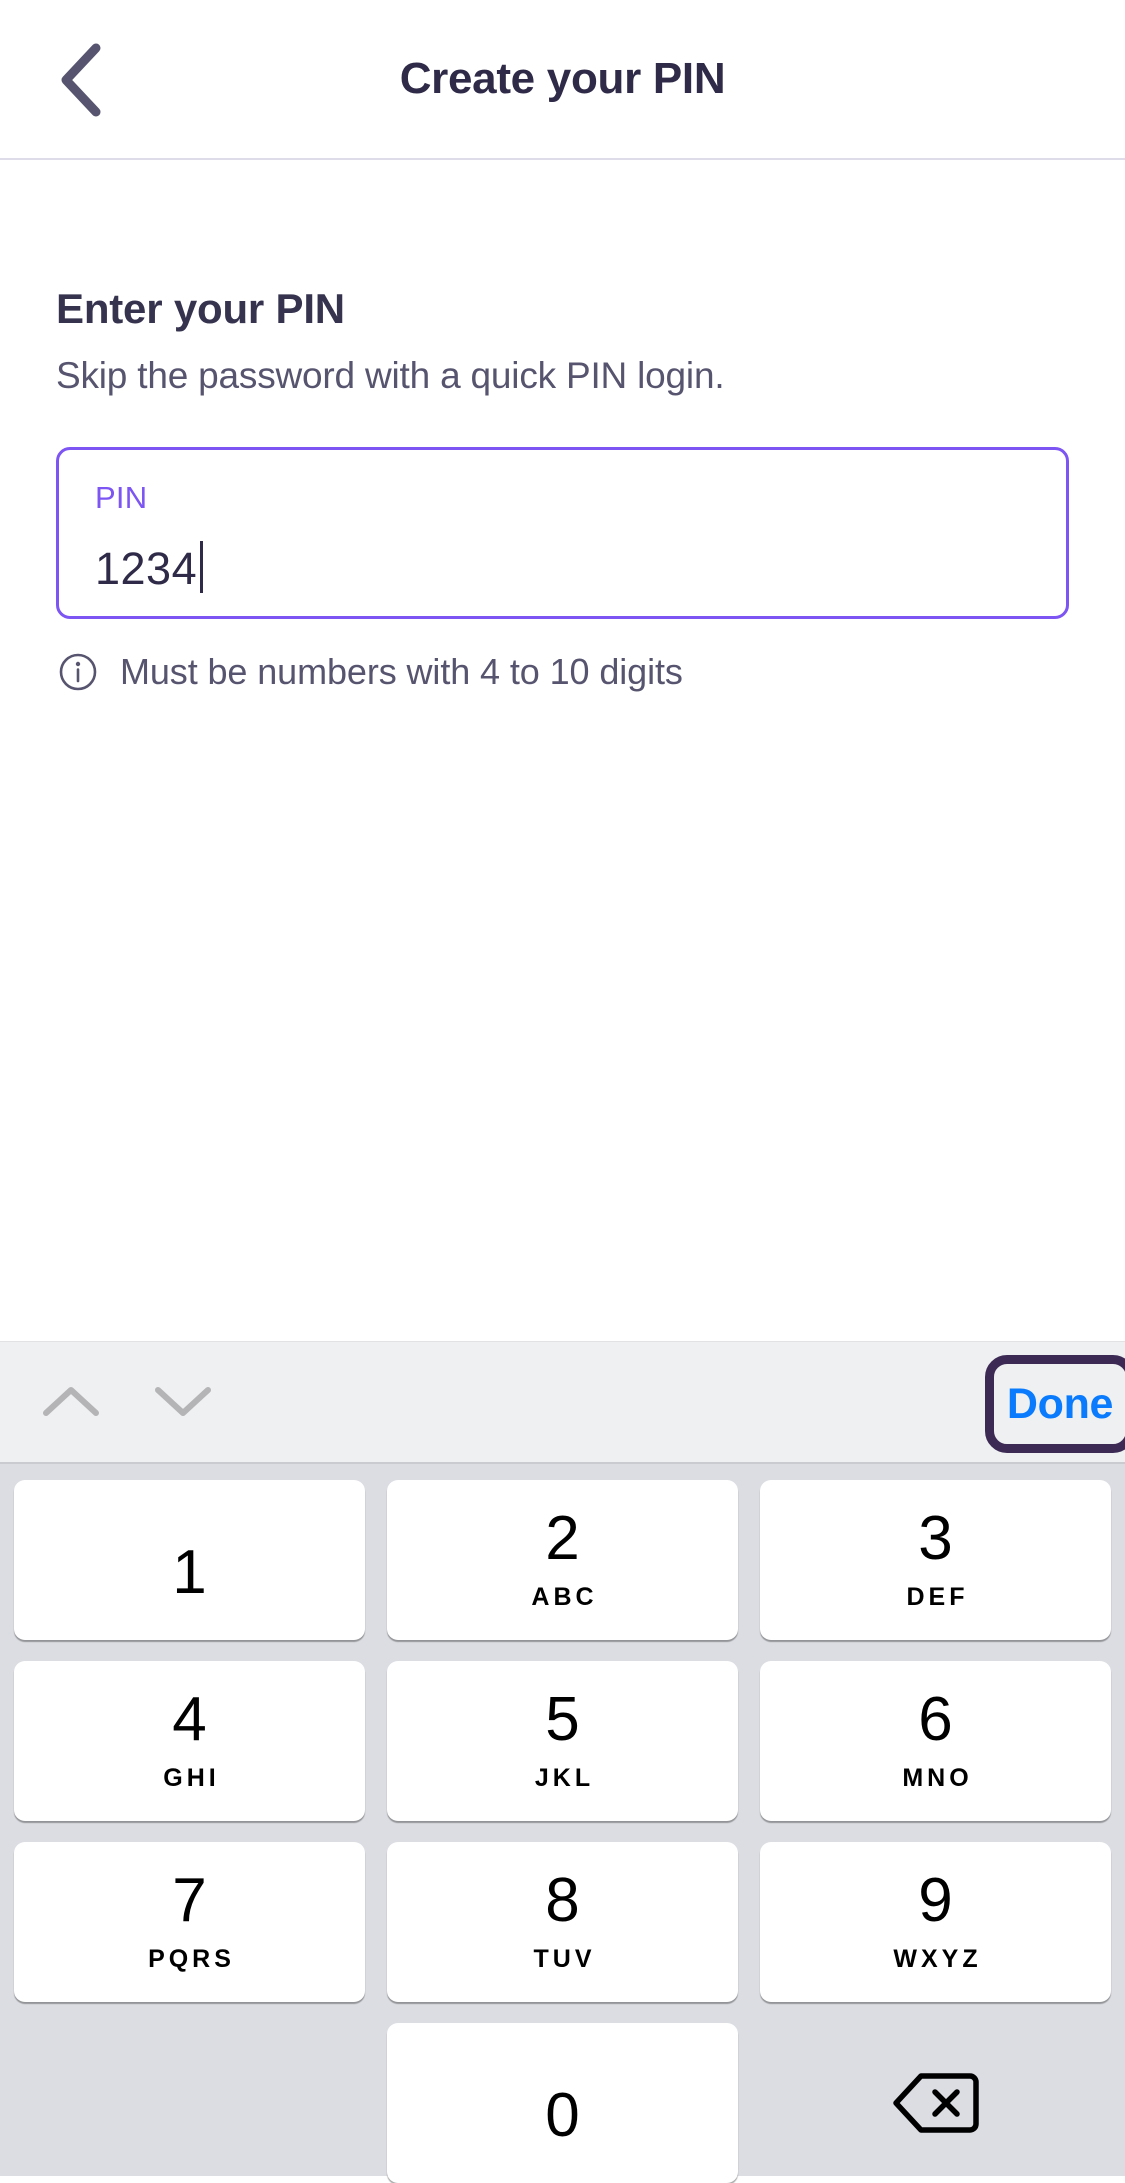 Image resolution: width=1125 pixels, height=2183 pixels. I want to click on keypad-row: 1 2 ABC 3 DEF, so click(562, 1560).